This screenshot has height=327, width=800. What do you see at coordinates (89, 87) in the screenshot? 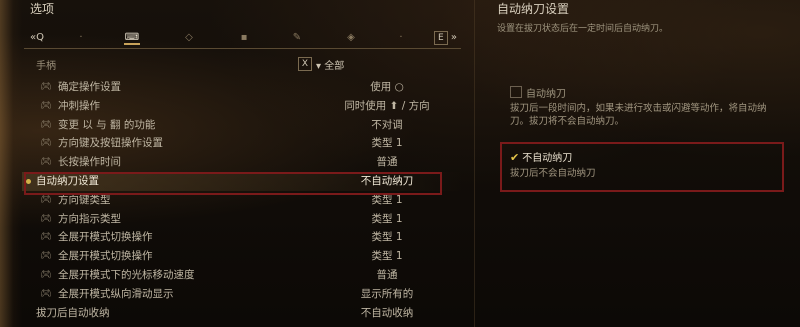
I see `row-label: 确定操作设置` at bounding box center [89, 87].